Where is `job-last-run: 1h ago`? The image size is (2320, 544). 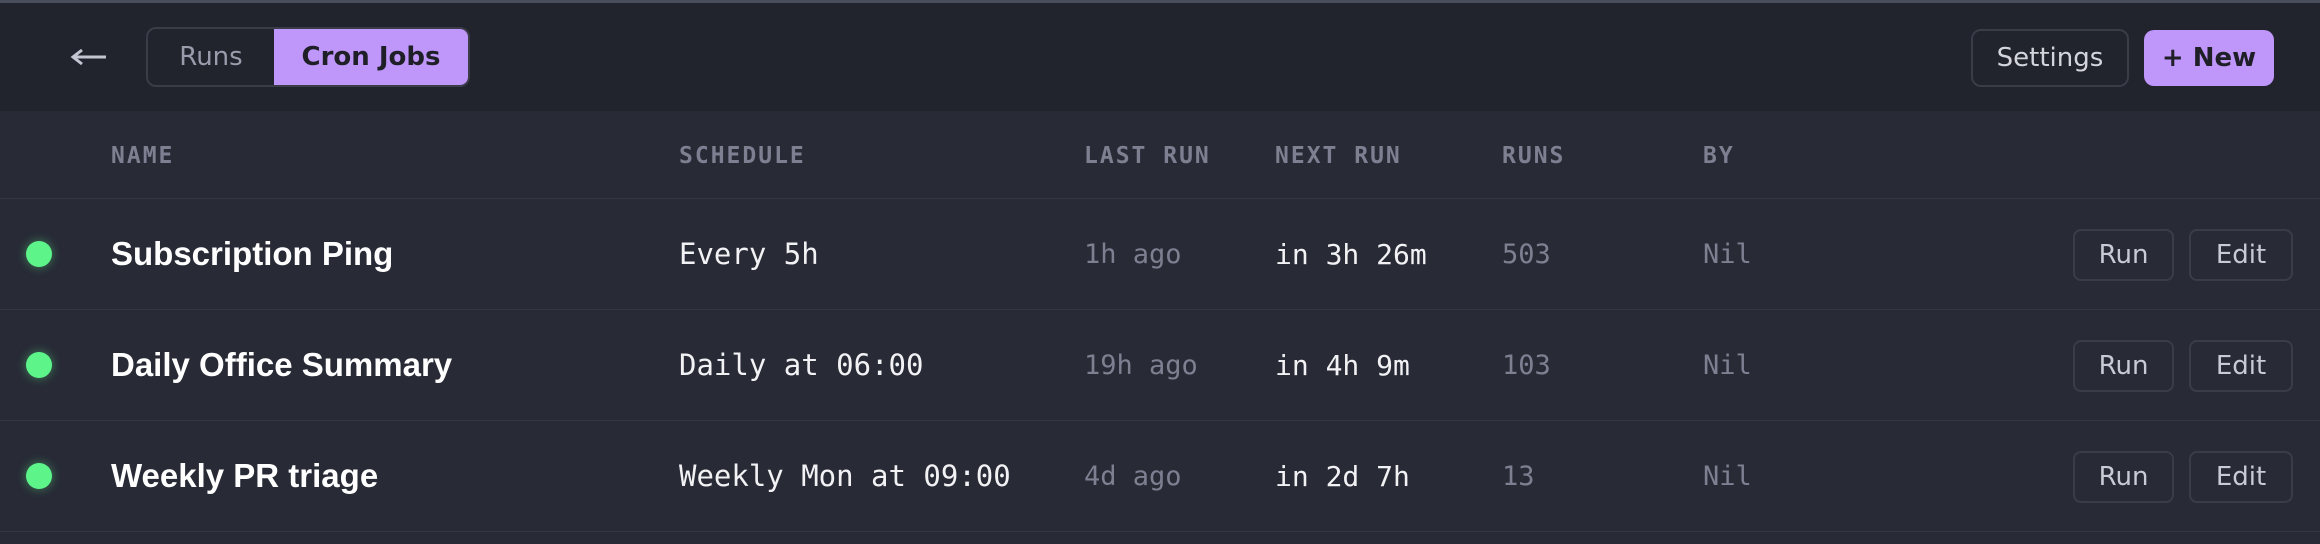
job-last-run: 1h ago is located at coordinates (1133, 254).